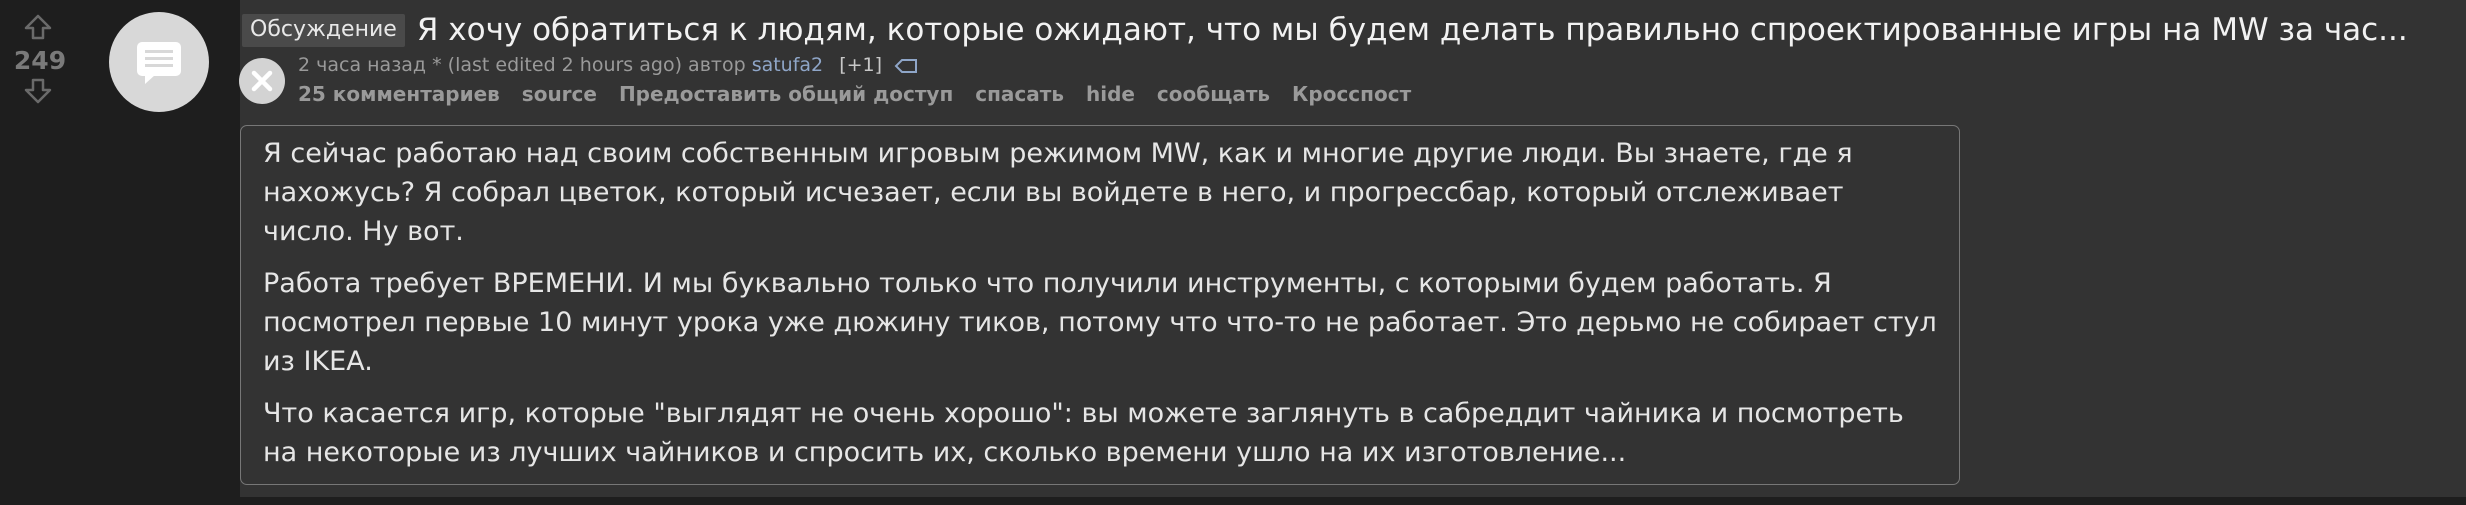 The width and height of the screenshot is (2466, 505). I want to click on crosspost-link: Кросспост, so click(1351, 94).